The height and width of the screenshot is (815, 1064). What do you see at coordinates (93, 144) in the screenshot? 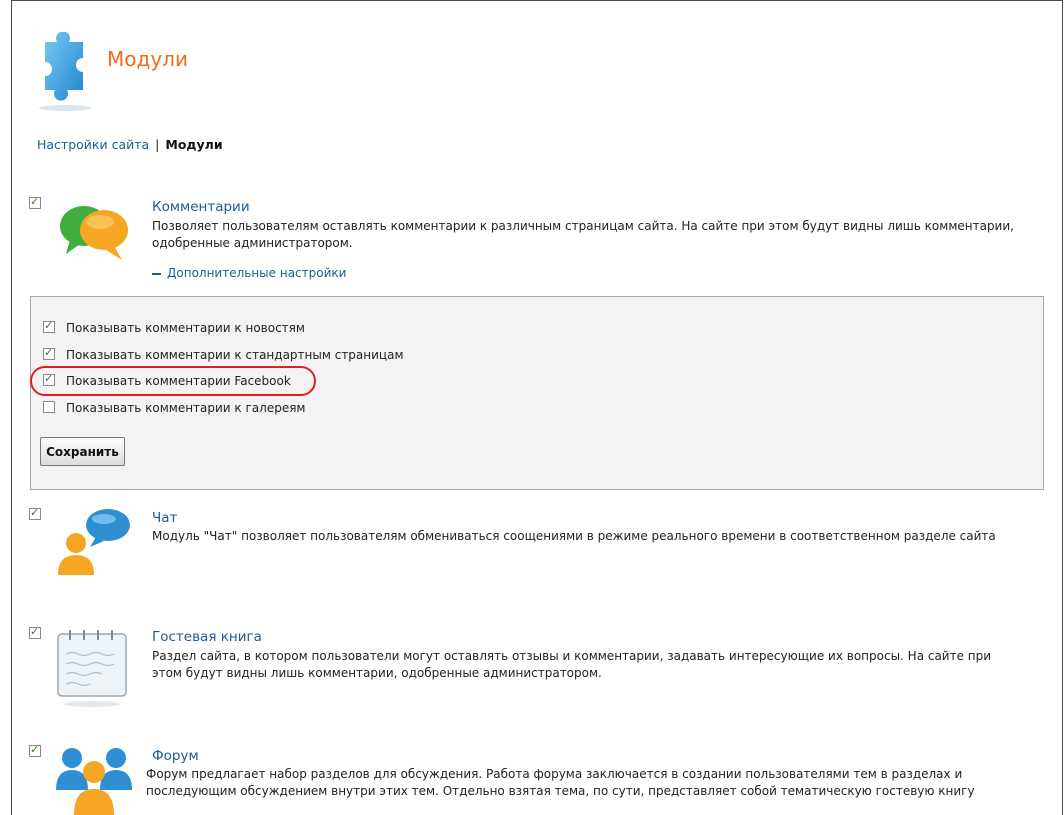
I see `breadcrumb-link-settings: Настройки сайта` at bounding box center [93, 144].